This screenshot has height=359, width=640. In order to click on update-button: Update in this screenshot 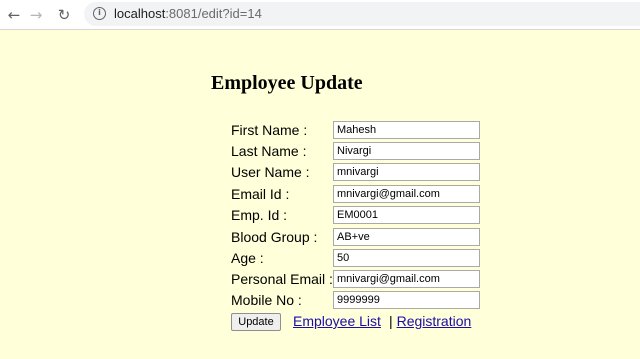, I will do `click(256, 322)`.